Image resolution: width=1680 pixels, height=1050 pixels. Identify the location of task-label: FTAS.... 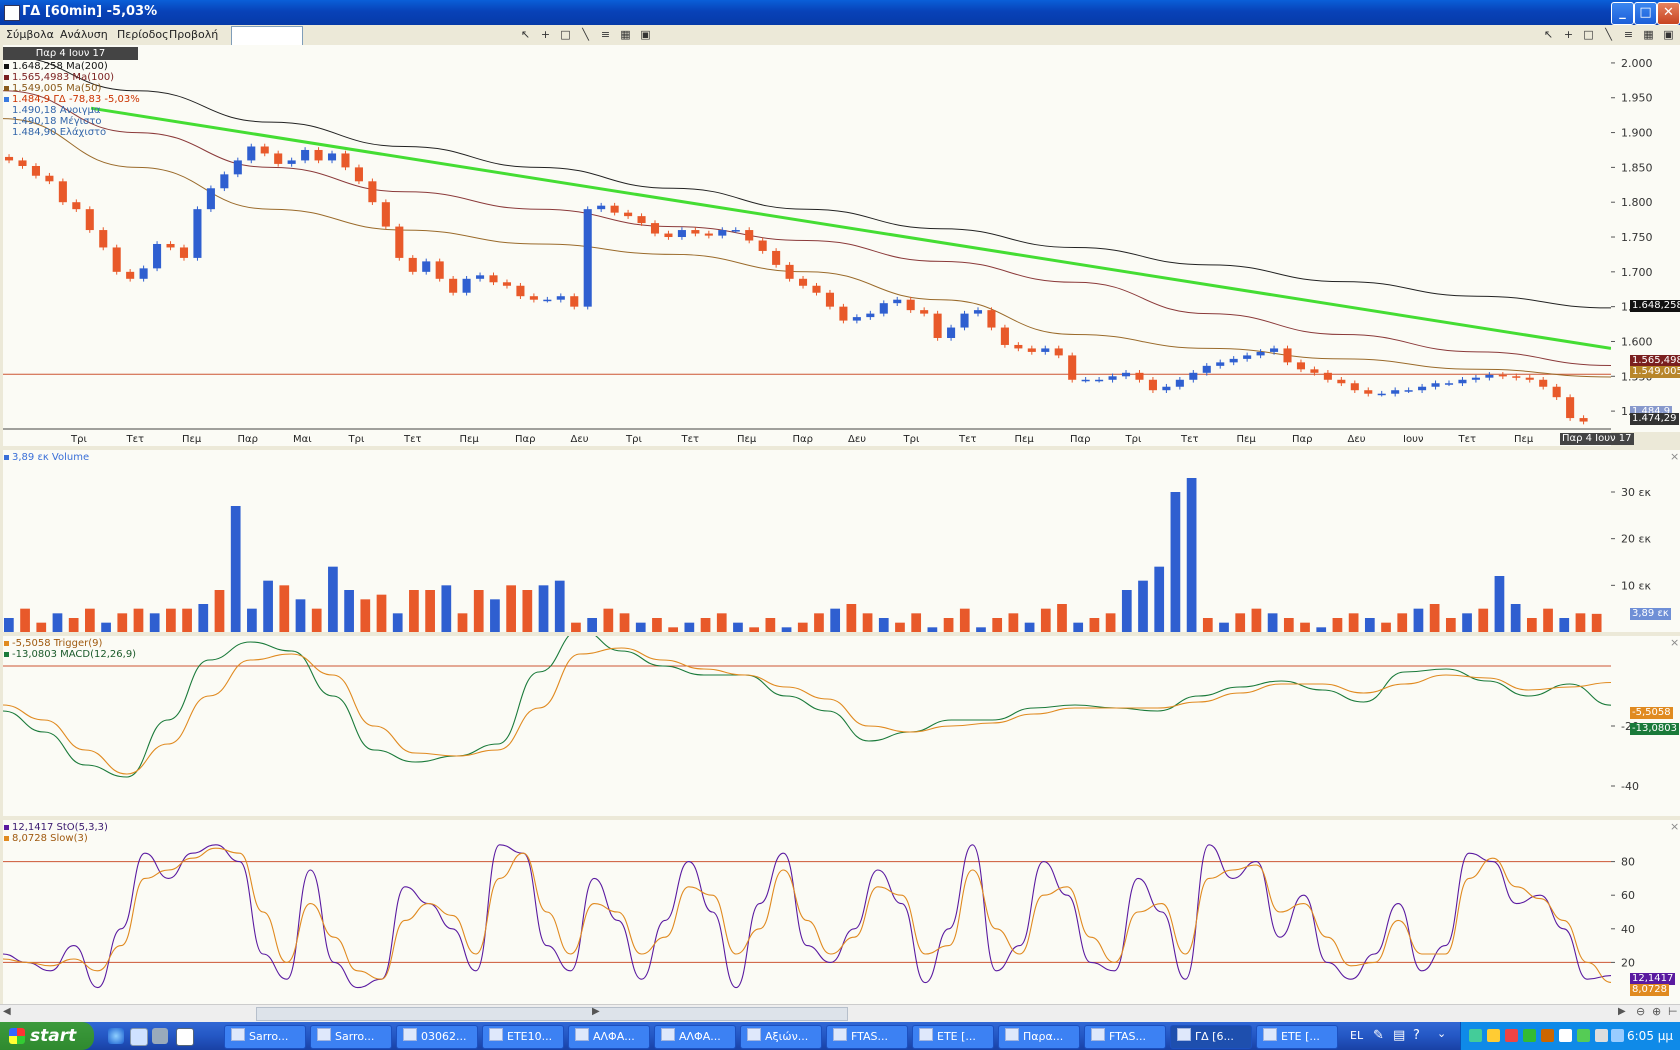
(869, 1036).